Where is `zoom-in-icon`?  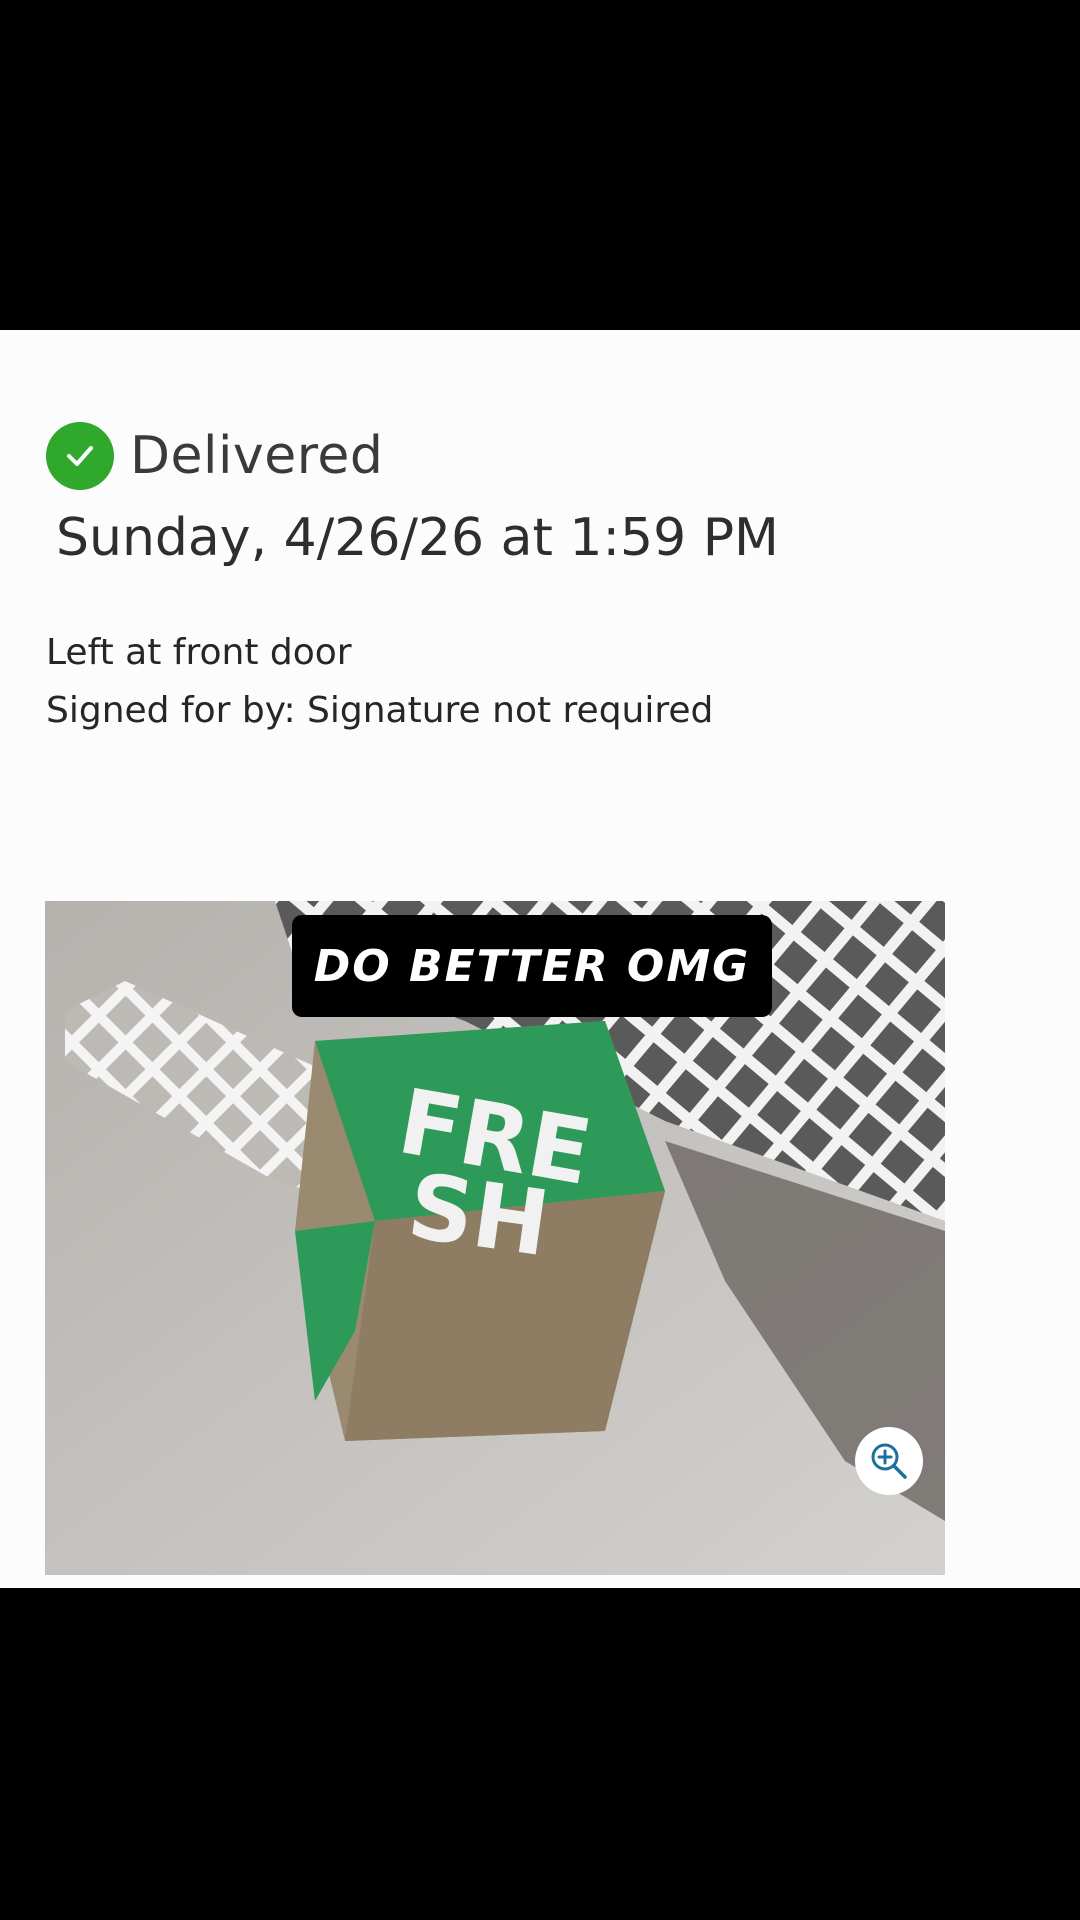 zoom-in-icon is located at coordinates (889, 1461).